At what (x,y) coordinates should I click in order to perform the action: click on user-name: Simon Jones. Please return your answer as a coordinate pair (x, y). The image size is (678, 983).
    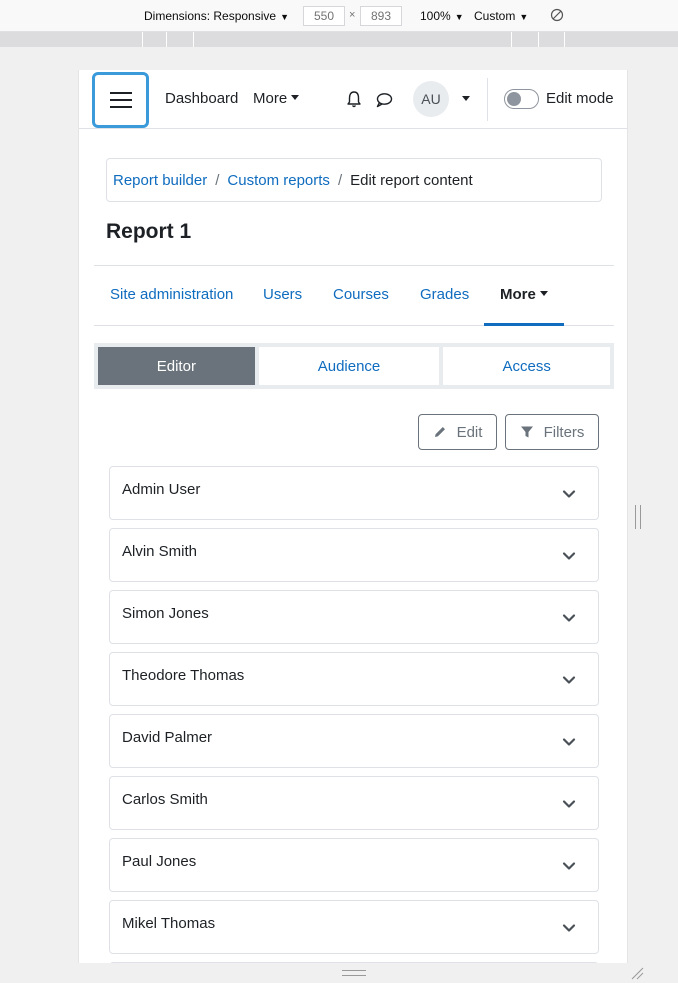
    Looking at the image, I should click on (165, 613).